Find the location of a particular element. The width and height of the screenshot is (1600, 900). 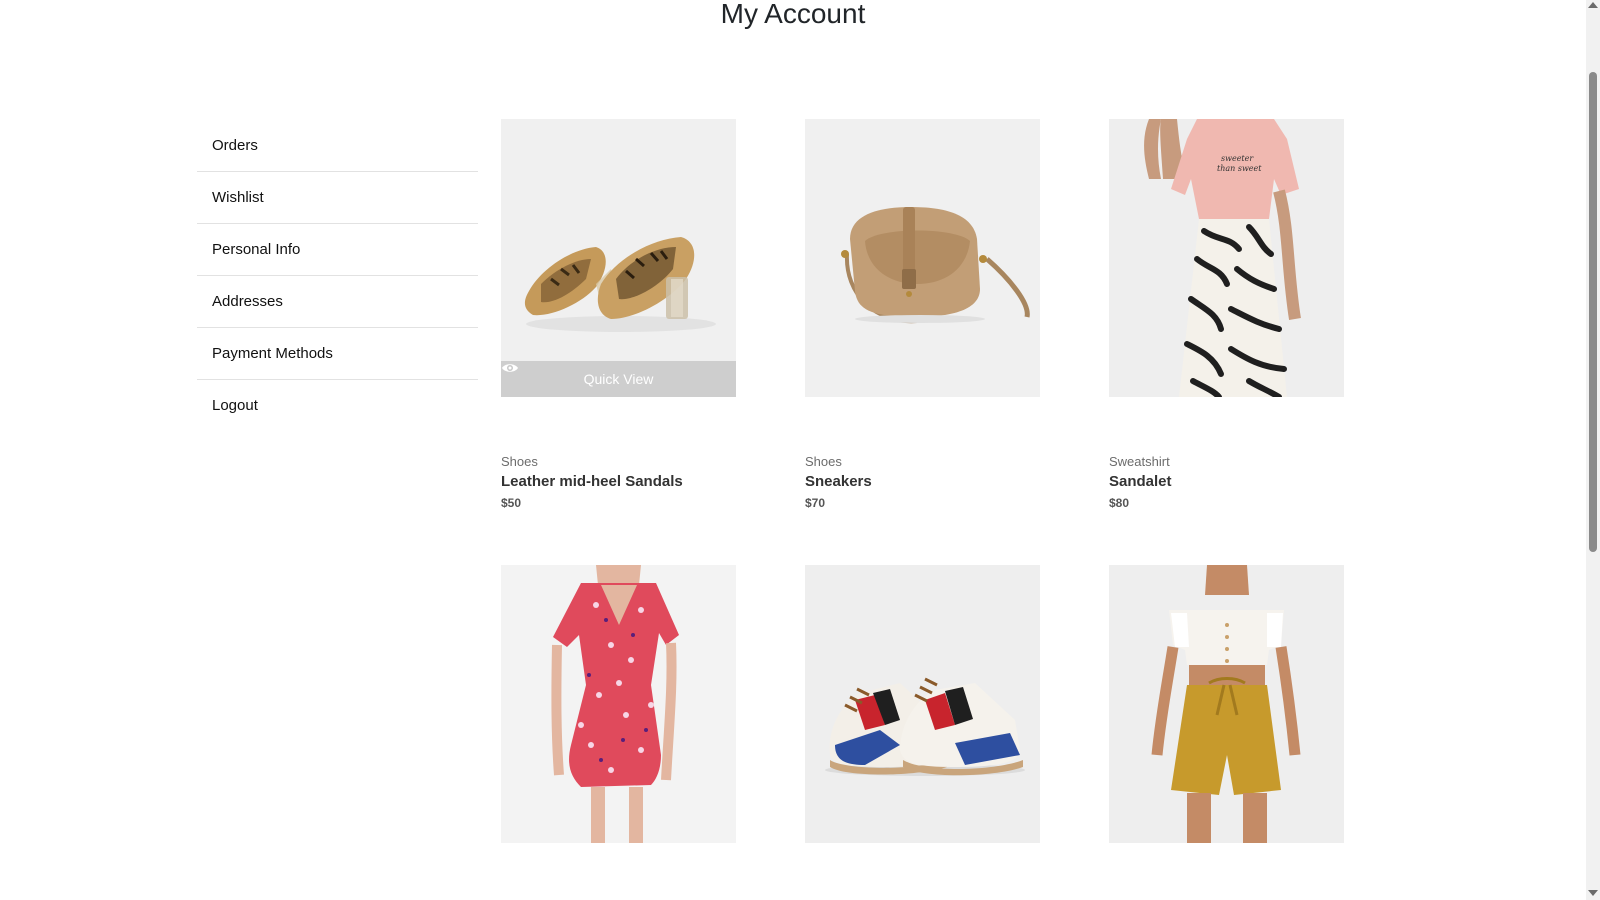

vertical-scrollbar is located at coordinates (1593, 450).